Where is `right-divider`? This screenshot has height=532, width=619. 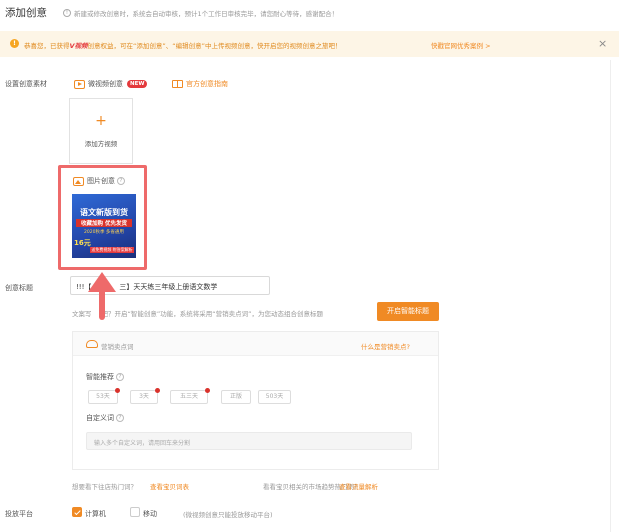
right-divider is located at coordinates (610, 296).